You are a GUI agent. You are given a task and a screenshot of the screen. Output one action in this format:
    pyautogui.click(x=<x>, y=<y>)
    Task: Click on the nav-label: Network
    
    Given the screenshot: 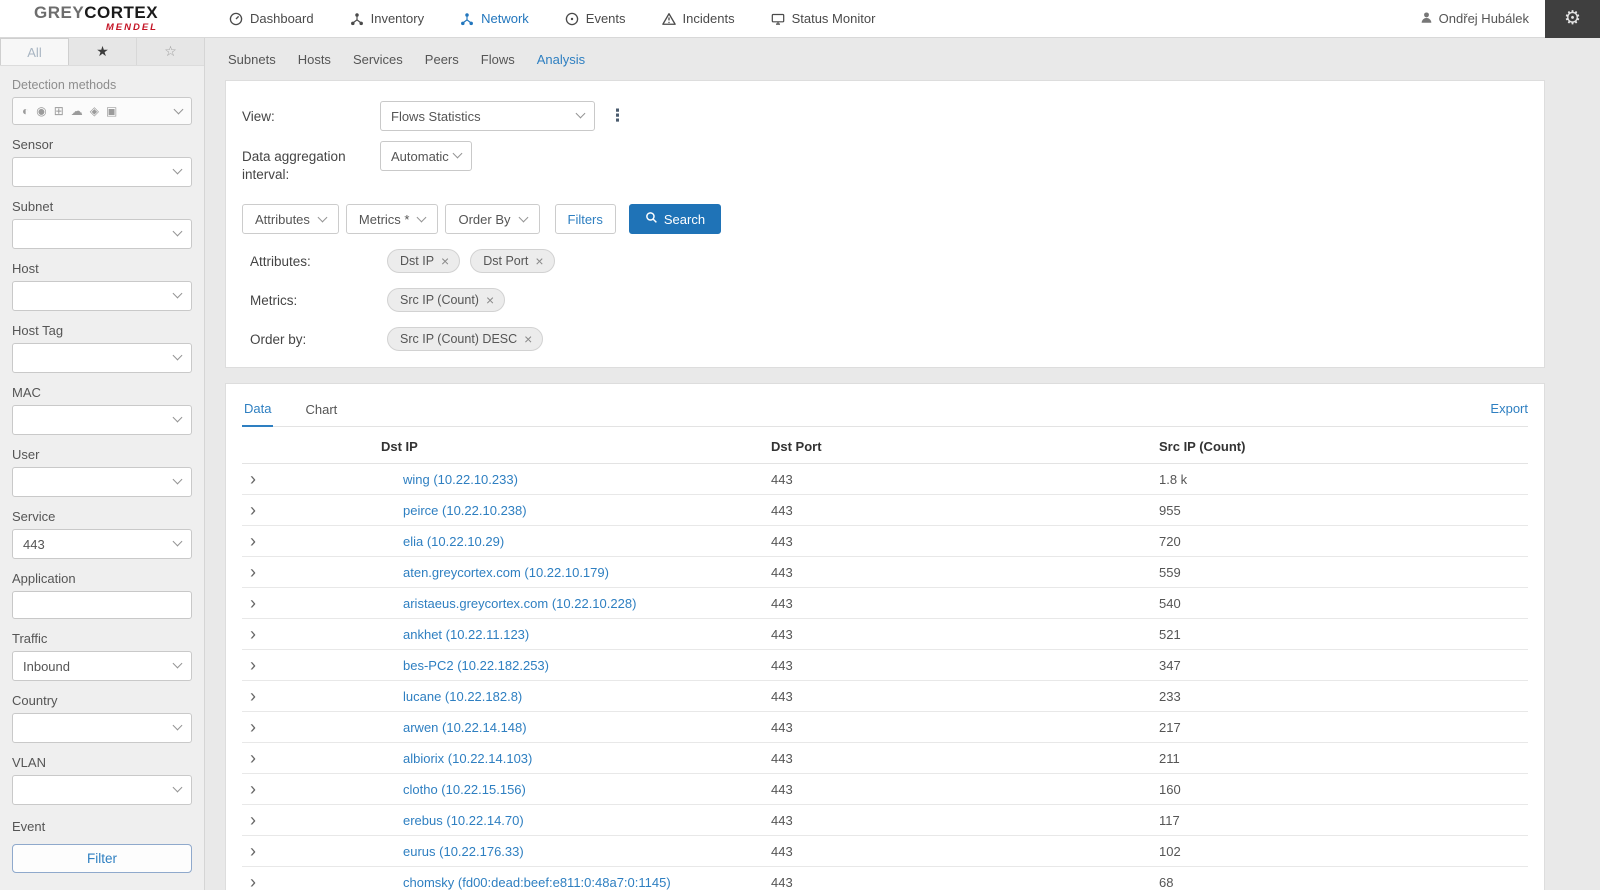 What is the action you would take?
    pyautogui.click(x=505, y=18)
    